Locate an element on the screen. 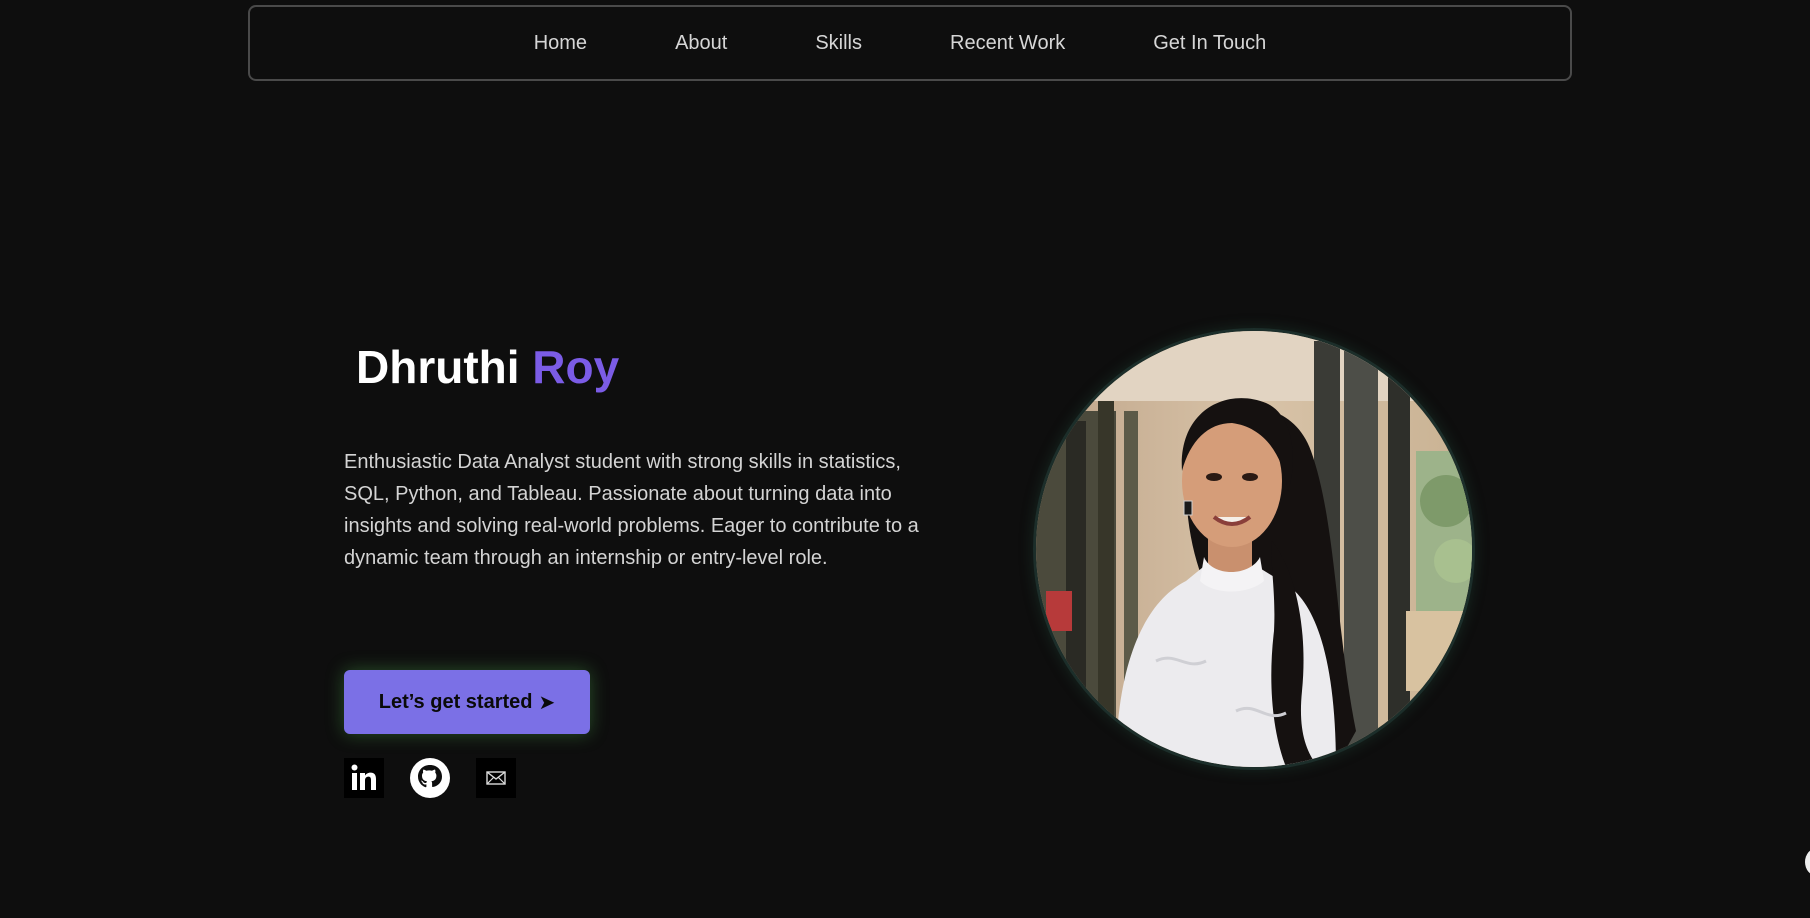 This screenshot has width=1810, height=918. nav-skills-link: Skills is located at coordinates (838, 43).